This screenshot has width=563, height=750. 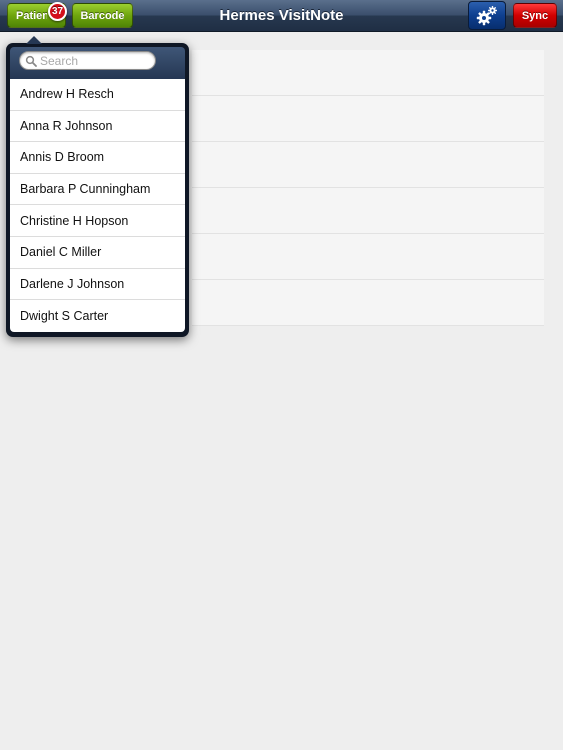 I want to click on patient-list-item: Annis D Broom, so click(x=97, y=158).